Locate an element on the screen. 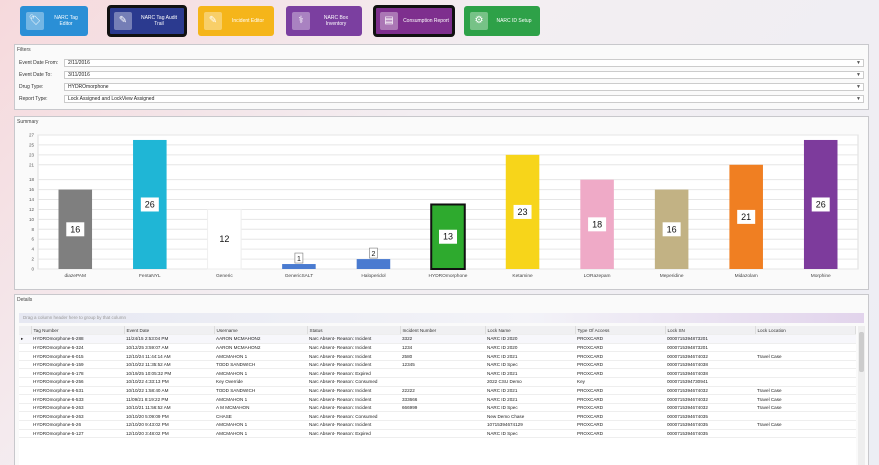  column-header: Username is located at coordinates (261, 331).